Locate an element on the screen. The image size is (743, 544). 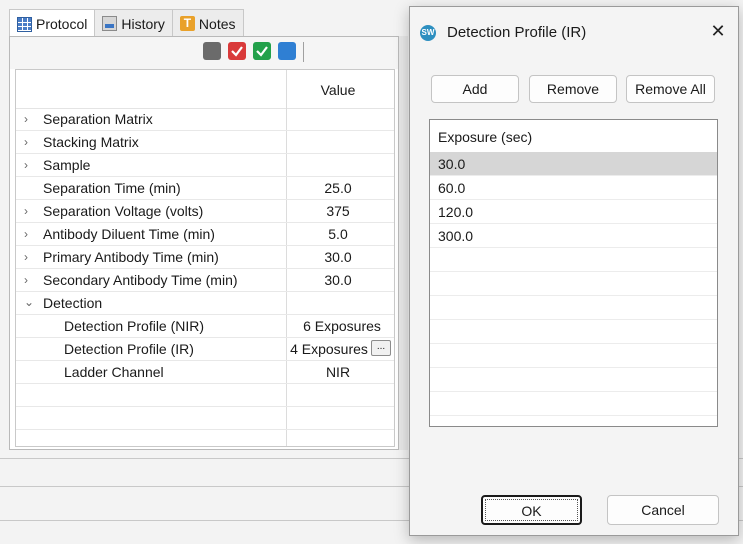
dialog-title: Detection Profile (IR) is located at coordinates (517, 32).